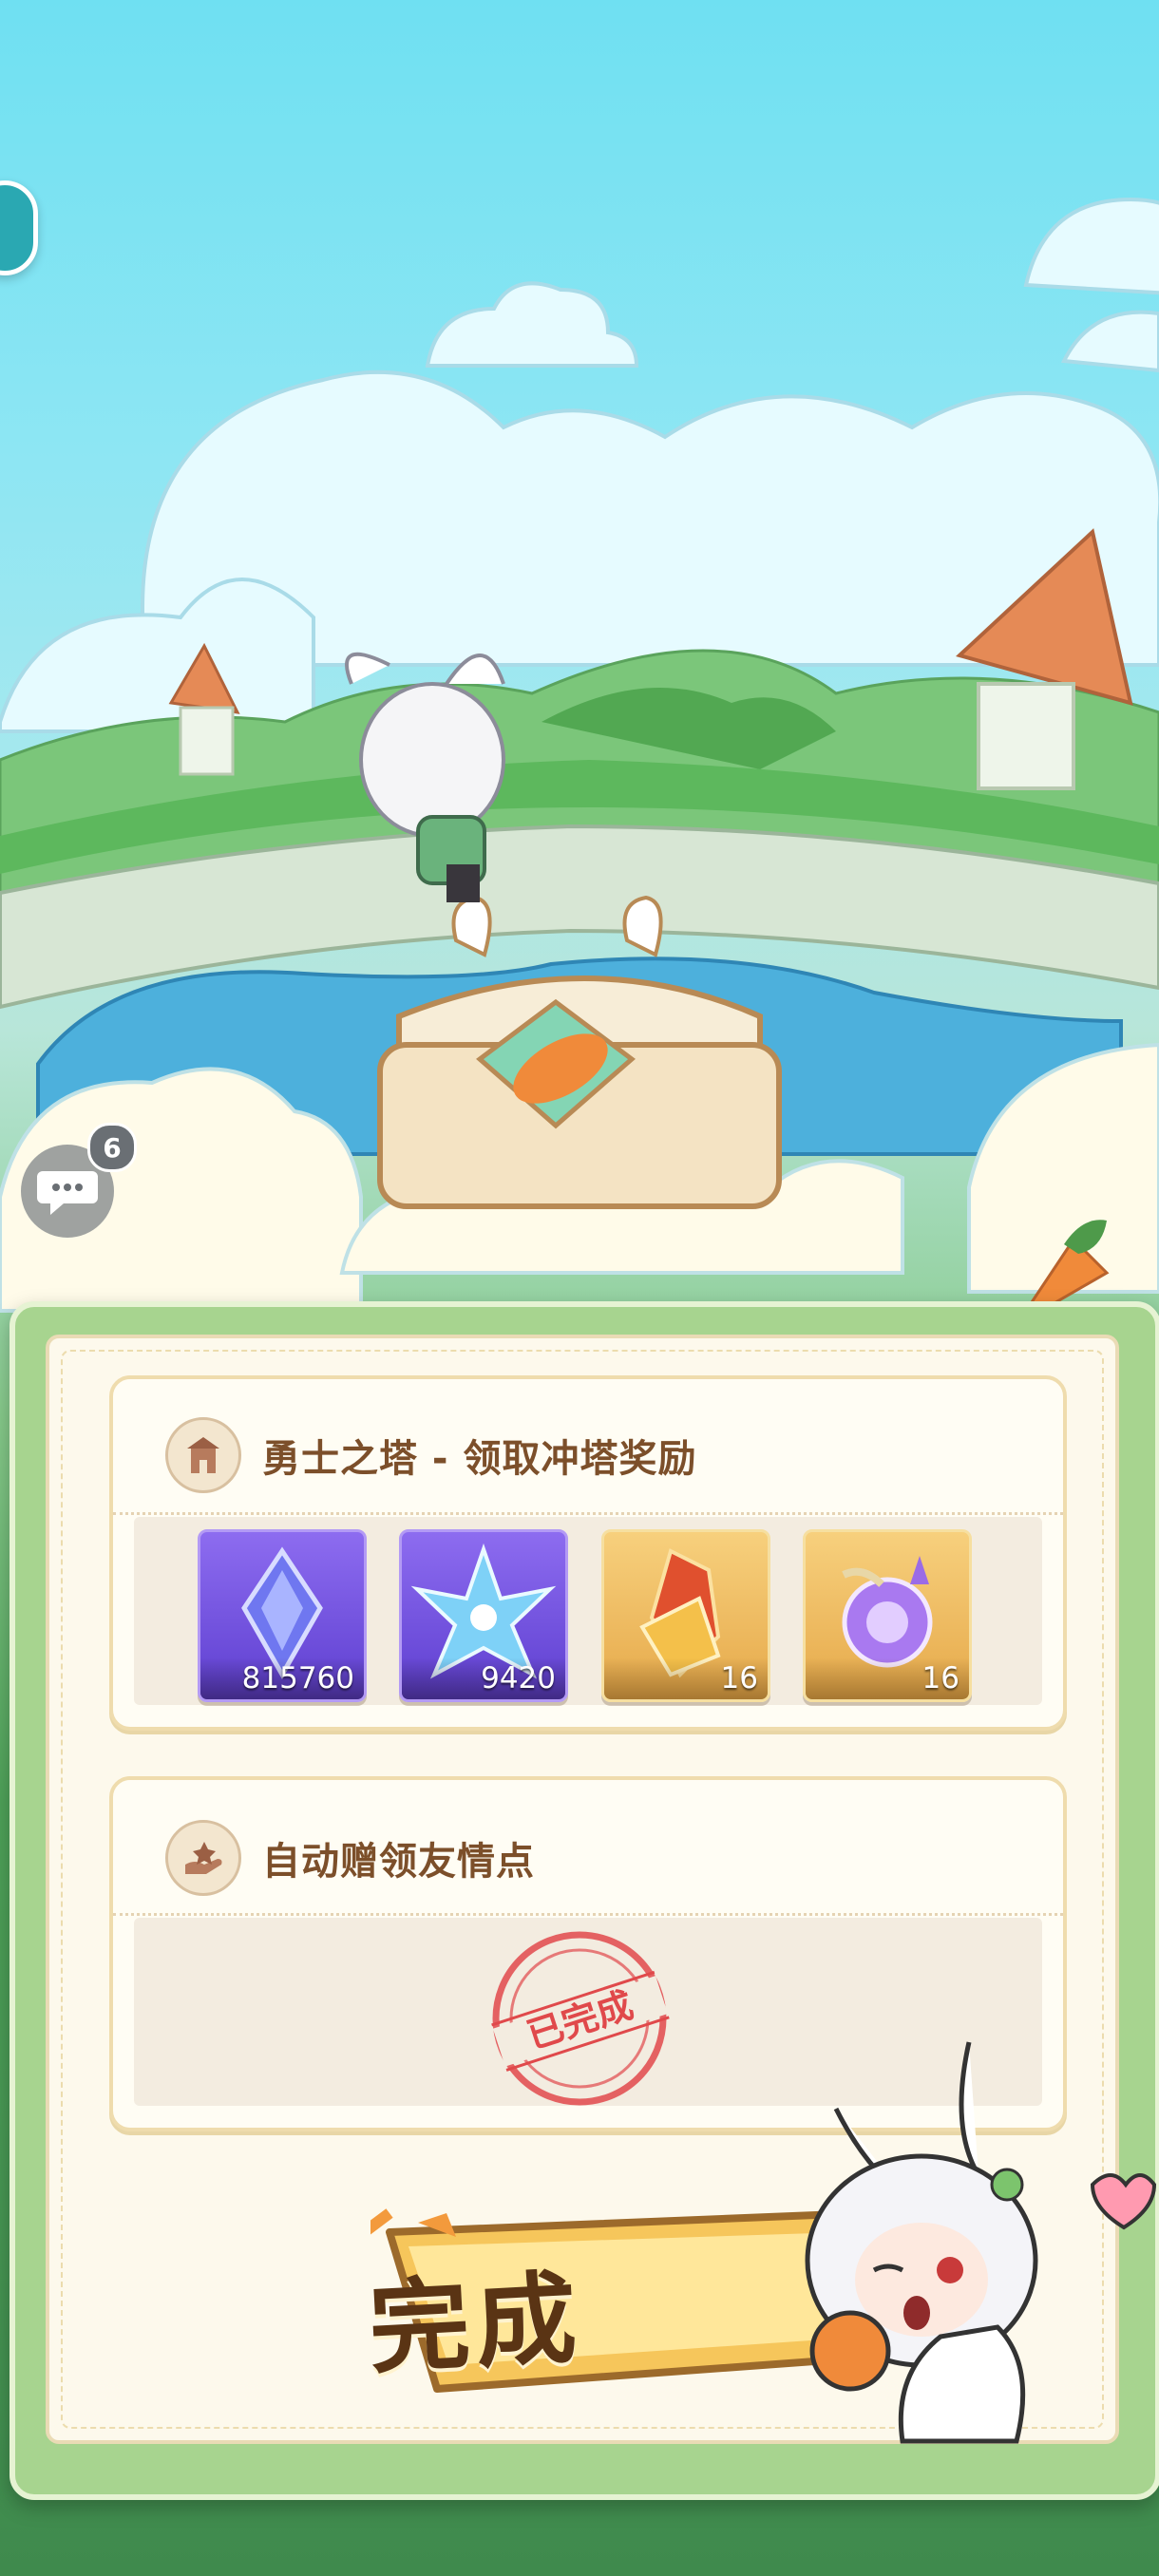 Image resolution: width=1159 pixels, height=2576 pixels. Describe the element at coordinates (398, 1862) in the screenshot. I see `friendship-title: 自动赠领友情点` at that location.